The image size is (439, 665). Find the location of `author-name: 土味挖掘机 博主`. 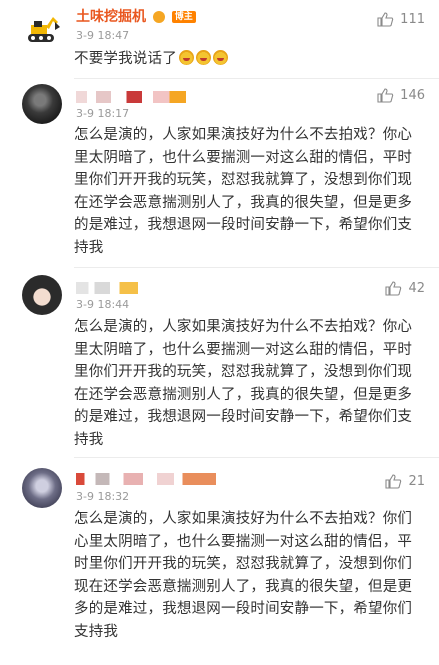

author-name: 土味挖掘机 博主 is located at coordinates (136, 17).